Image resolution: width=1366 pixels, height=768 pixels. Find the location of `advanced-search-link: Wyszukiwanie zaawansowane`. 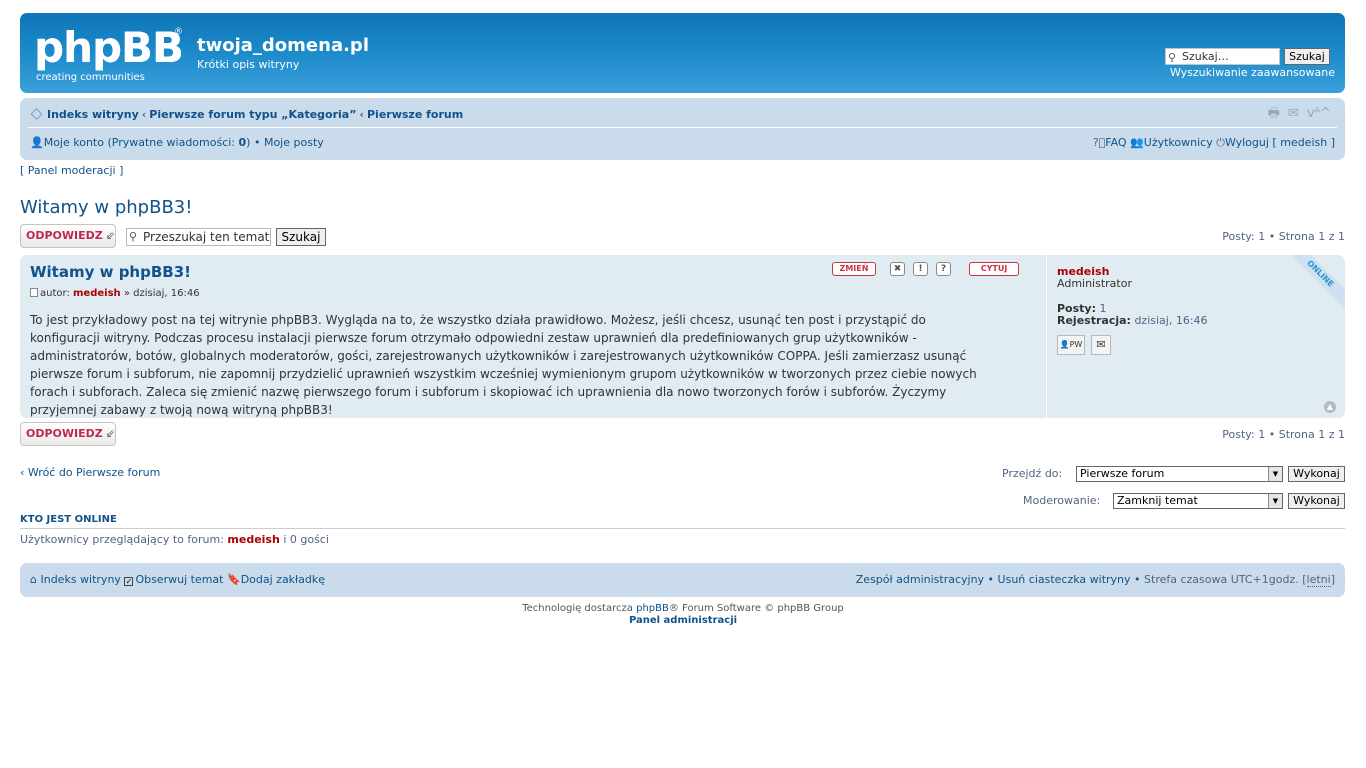

advanced-search-link: Wyszukiwanie zaawansowane is located at coordinates (1252, 72).